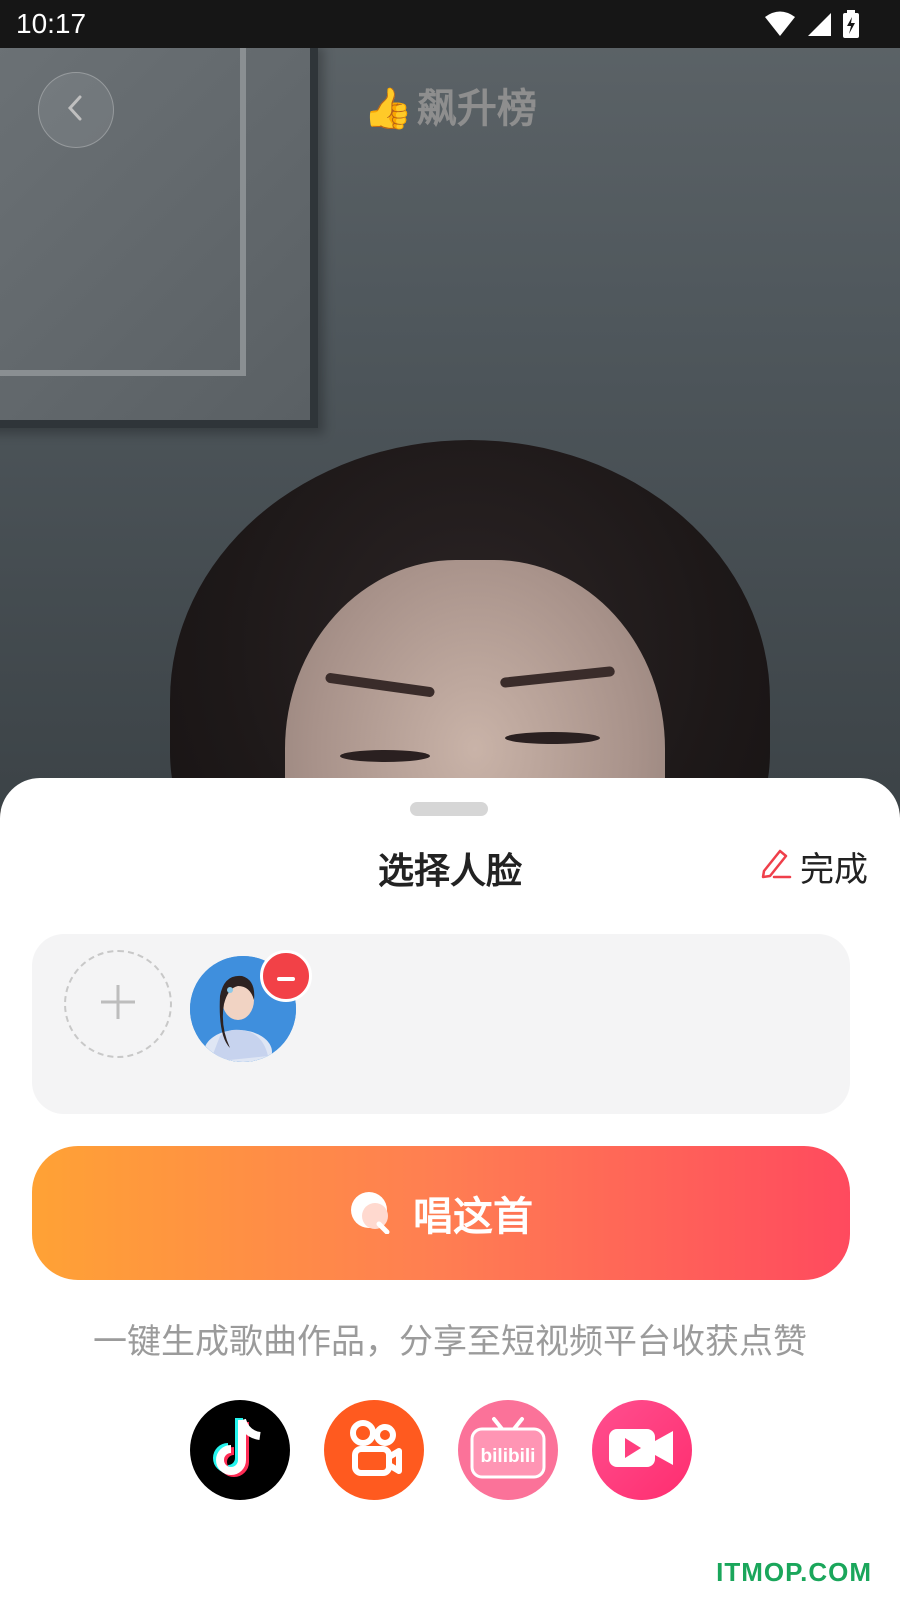 The width and height of the screenshot is (900, 1600). I want to click on done-label: 完成, so click(834, 870).